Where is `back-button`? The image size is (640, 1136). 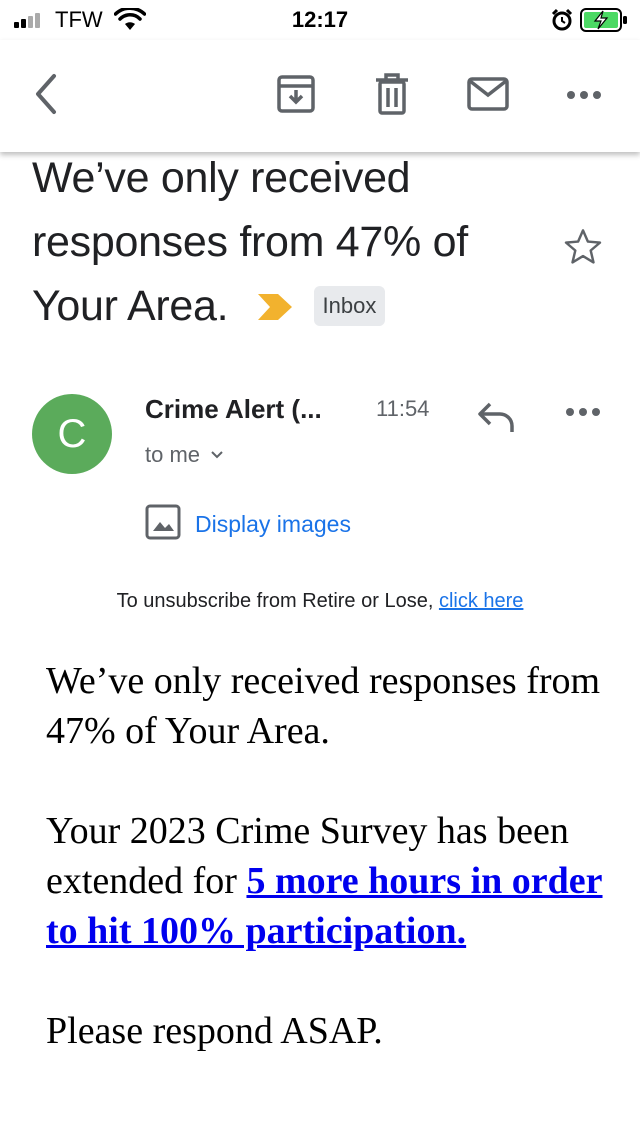
back-button is located at coordinates (46, 96).